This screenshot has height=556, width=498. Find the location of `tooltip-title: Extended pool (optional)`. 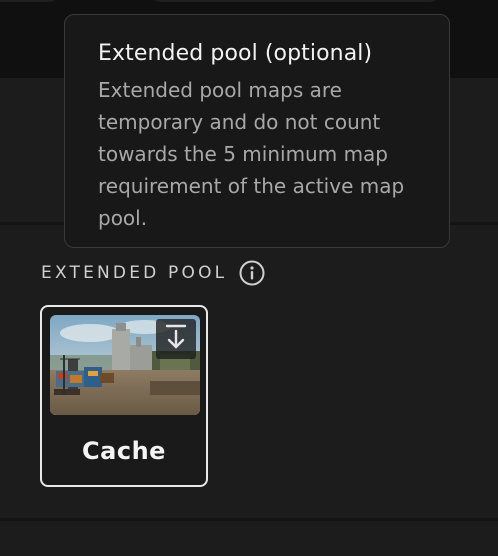

tooltip-title: Extended pool (optional) is located at coordinates (235, 53).